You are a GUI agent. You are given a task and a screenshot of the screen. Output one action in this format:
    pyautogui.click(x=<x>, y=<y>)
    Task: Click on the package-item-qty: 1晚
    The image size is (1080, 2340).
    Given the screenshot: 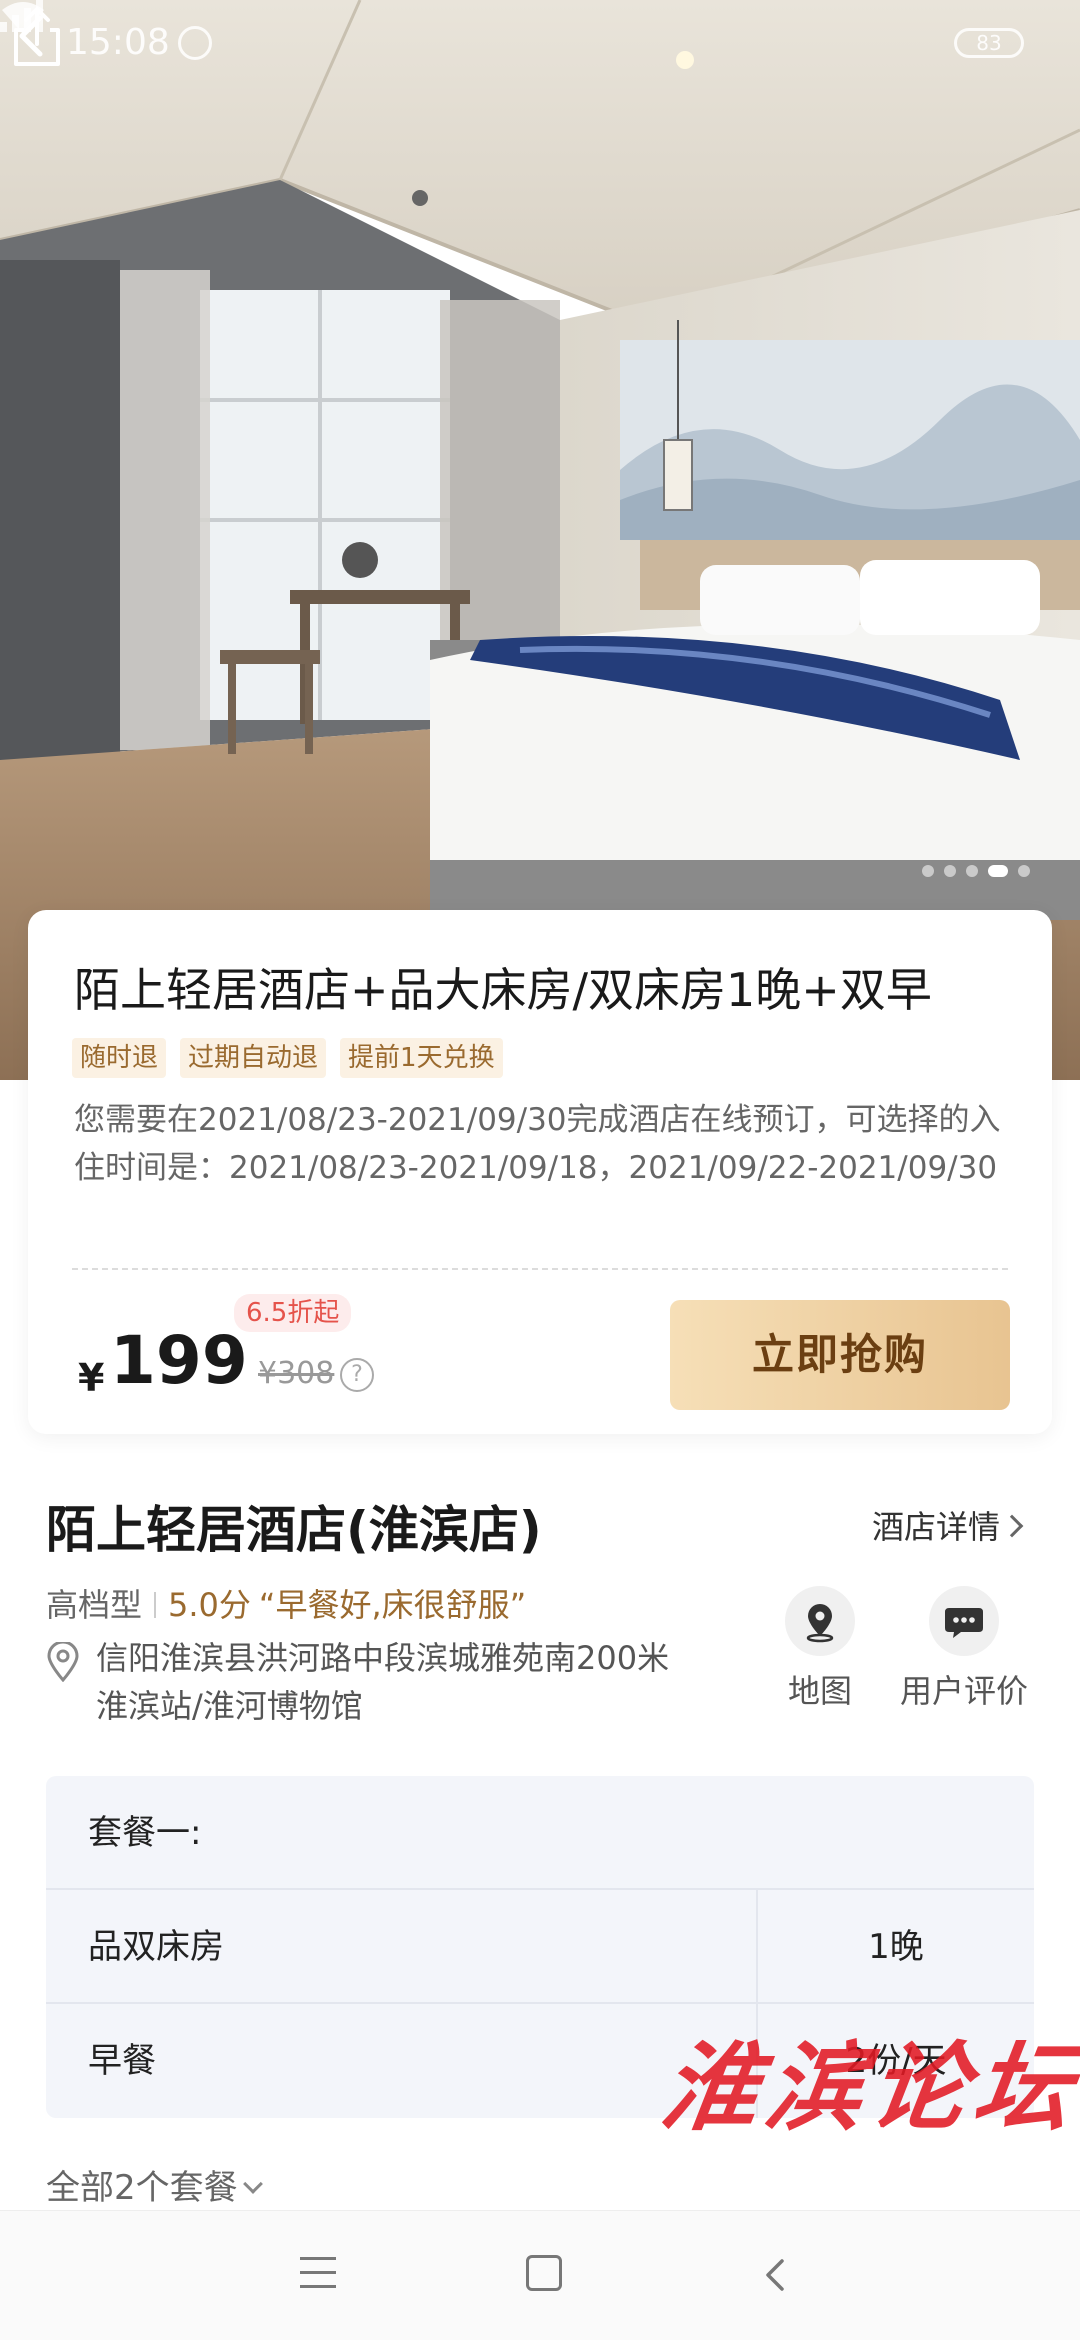 What is the action you would take?
    pyautogui.click(x=896, y=1947)
    